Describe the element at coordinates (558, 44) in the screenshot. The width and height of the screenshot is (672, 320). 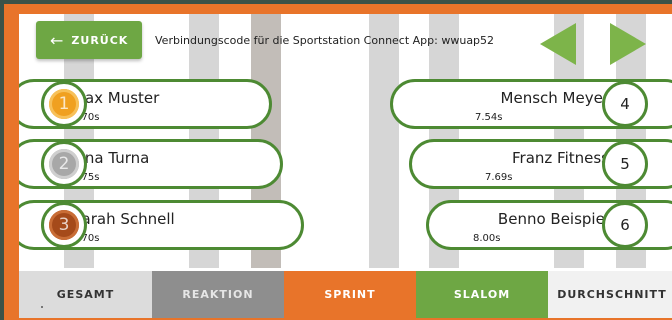
I see `triangle-left-icon` at that location.